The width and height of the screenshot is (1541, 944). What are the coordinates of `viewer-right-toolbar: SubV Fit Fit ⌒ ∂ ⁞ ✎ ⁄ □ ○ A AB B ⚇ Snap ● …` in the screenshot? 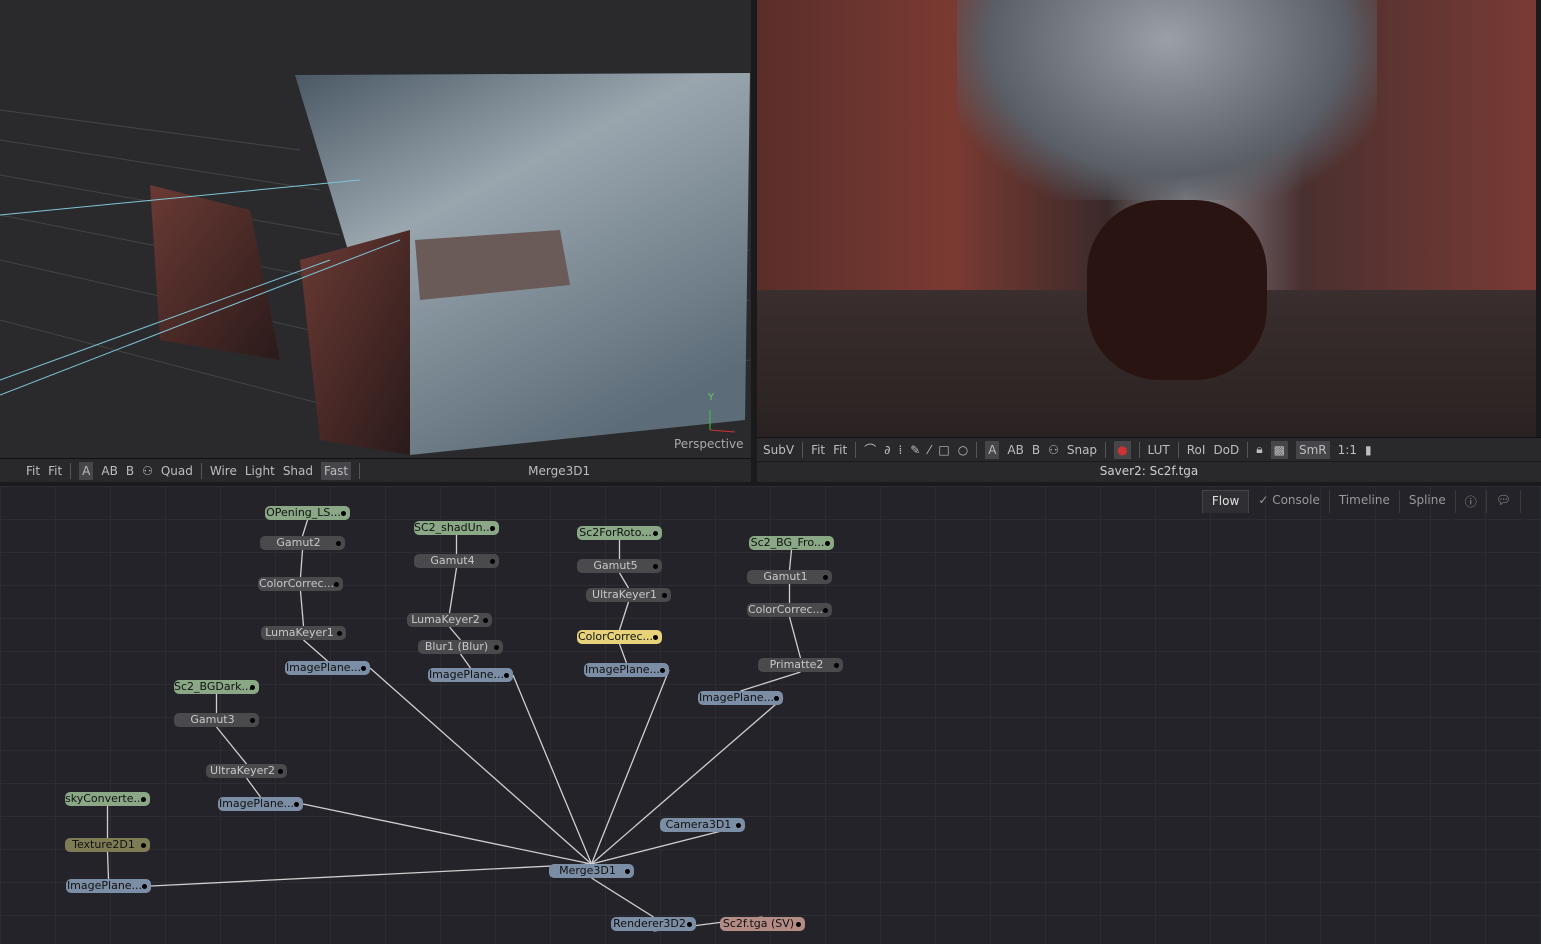 It's located at (1149, 449).